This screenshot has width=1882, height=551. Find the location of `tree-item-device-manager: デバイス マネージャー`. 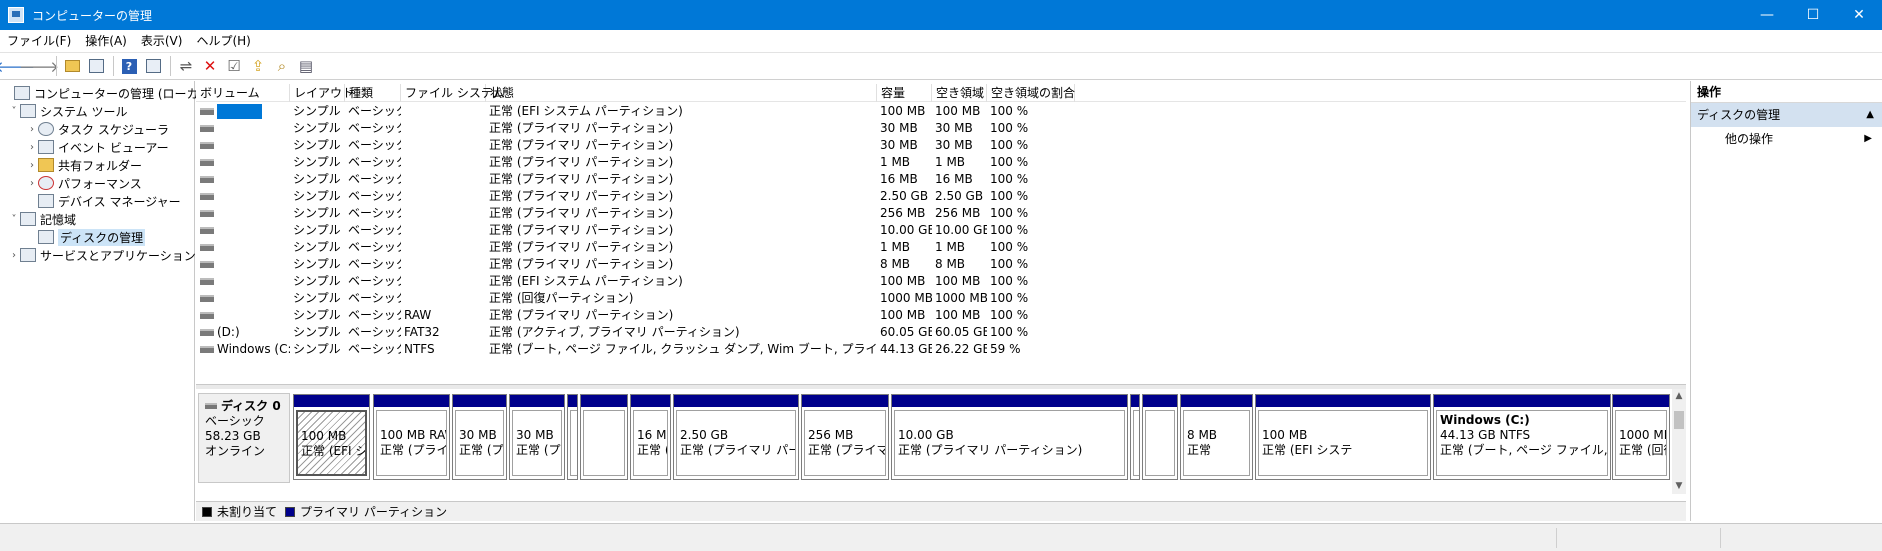

tree-item-device-manager: デバイス マネージャー is located at coordinates (103, 201).